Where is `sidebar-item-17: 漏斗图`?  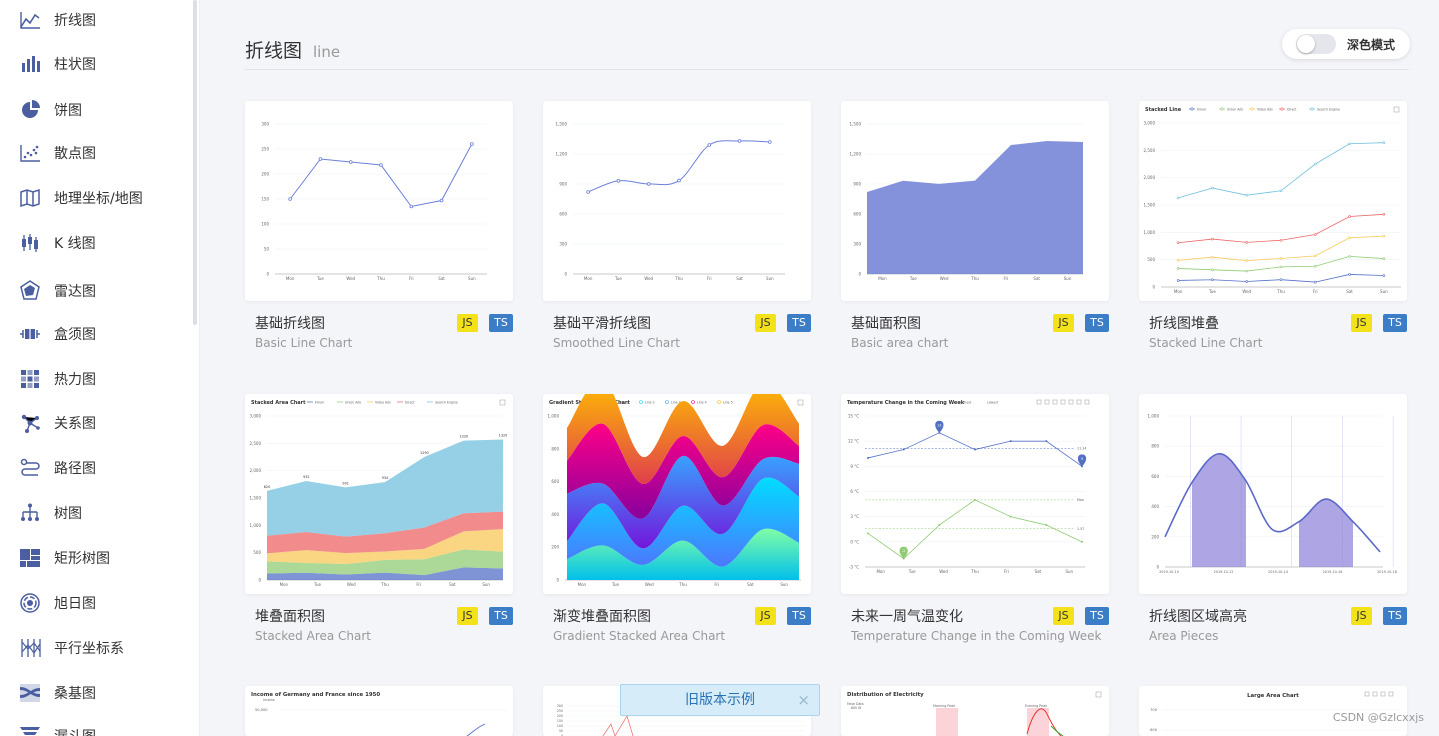 sidebar-item-17: 漏斗图 is located at coordinates (98, 726).